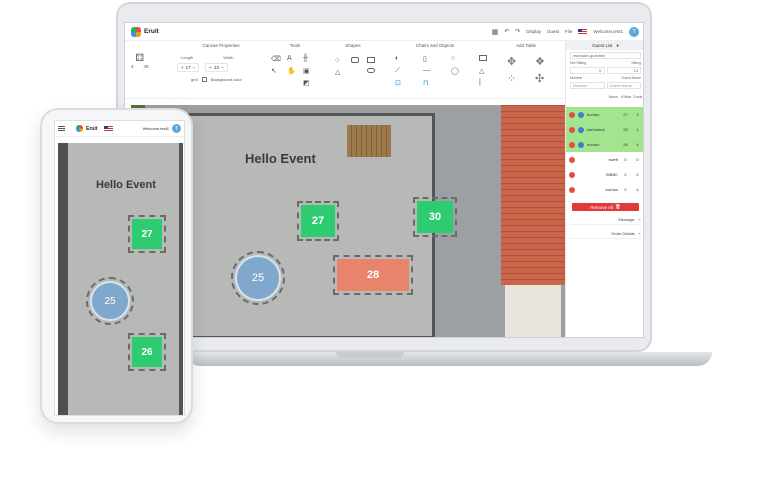 The width and height of the screenshot is (757, 484). Describe the element at coordinates (147, 234) in the screenshot. I see `phone-table-27: 27` at that location.